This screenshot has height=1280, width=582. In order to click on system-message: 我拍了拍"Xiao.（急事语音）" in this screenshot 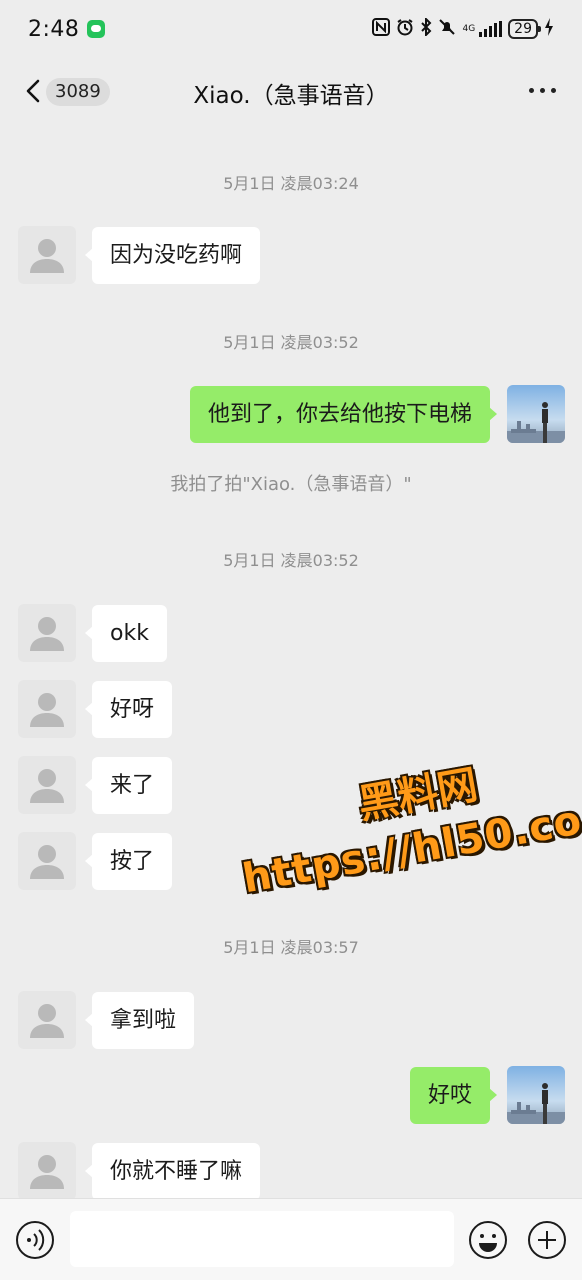, I will do `click(291, 484)`.